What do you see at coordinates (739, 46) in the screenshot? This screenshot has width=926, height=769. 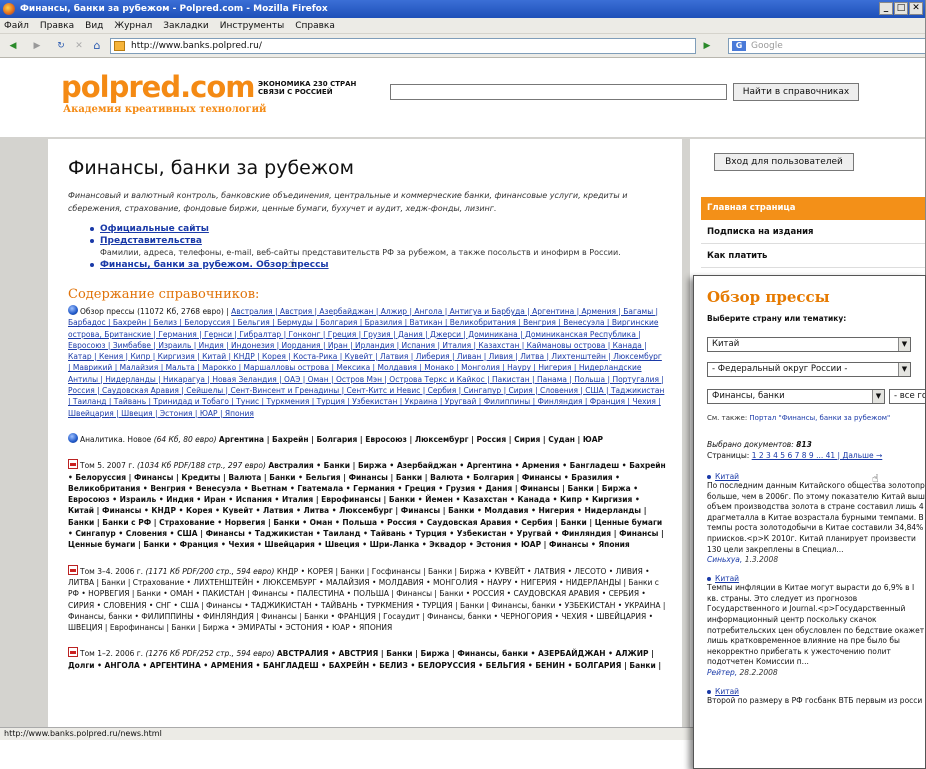 I see `google-icon: G` at bounding box center [739, 46].